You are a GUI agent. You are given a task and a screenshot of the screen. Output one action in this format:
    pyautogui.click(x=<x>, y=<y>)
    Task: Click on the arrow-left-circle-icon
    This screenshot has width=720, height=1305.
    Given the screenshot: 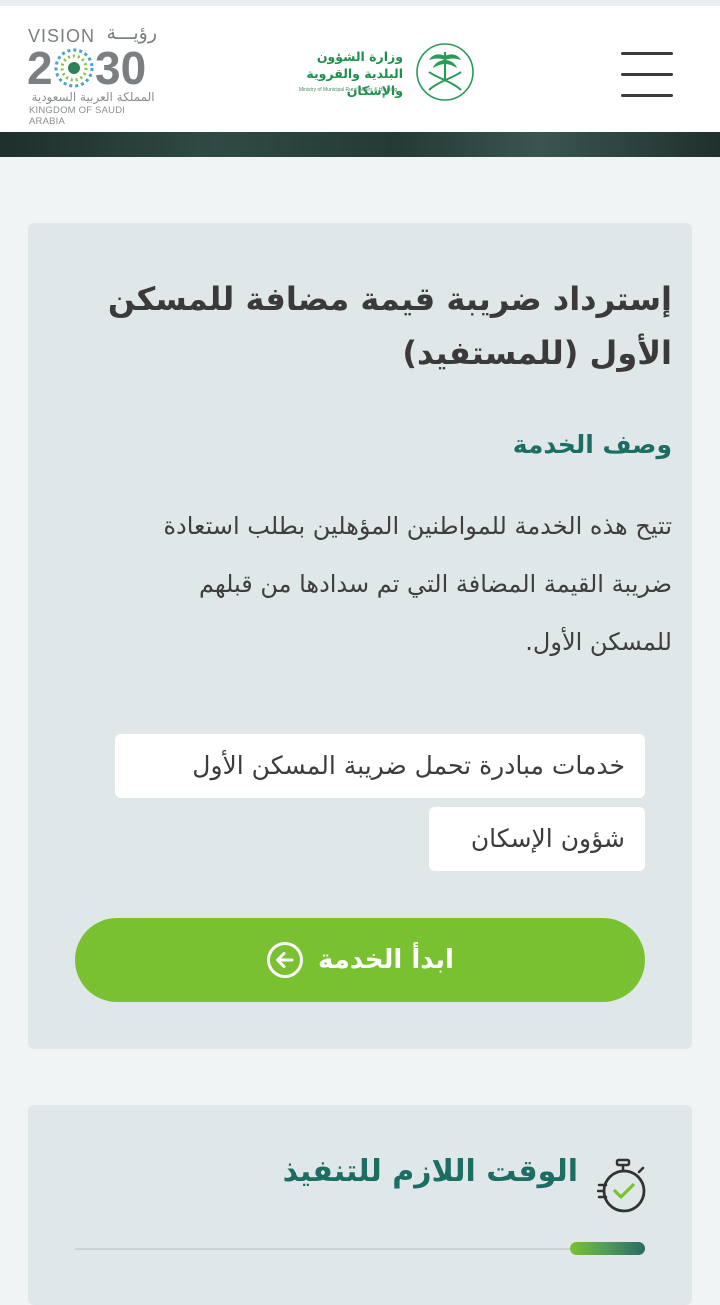 What is the action you would take?
    pyautogui.click(x=285, y=960)
    